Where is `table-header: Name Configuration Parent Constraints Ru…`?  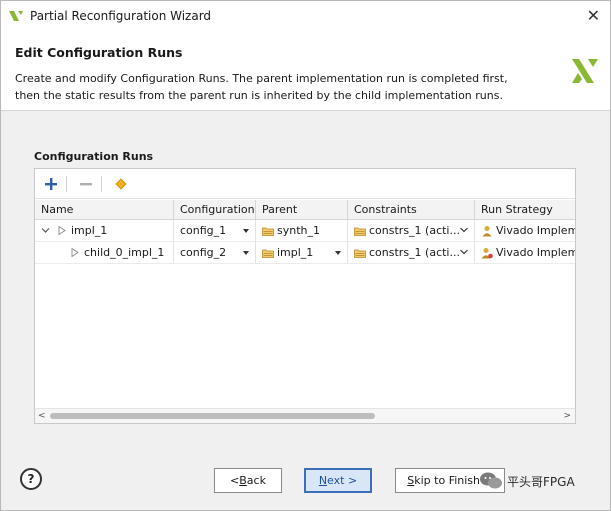
table-header: Name Configuration Parent Constraints Ru… is located at coordinates (305, 210).